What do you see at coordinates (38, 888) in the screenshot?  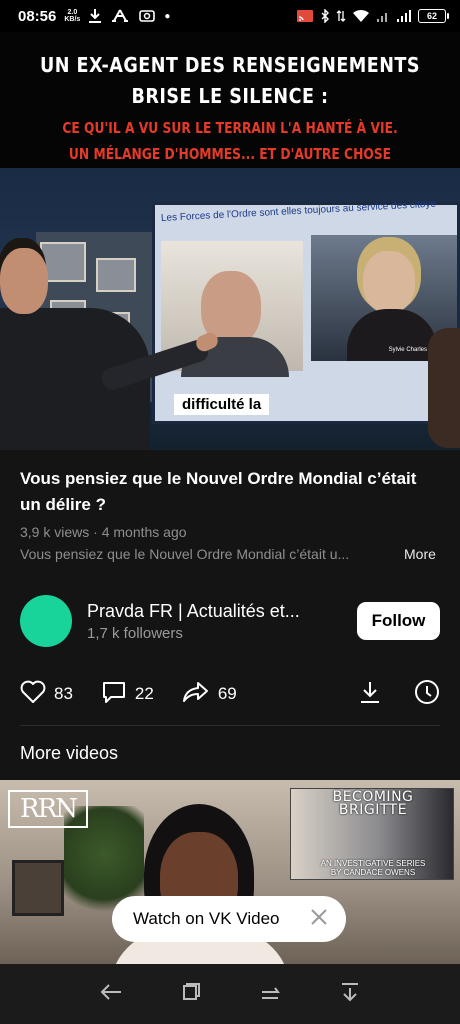 I see `wall-frame` at bounding box center [38, 888].